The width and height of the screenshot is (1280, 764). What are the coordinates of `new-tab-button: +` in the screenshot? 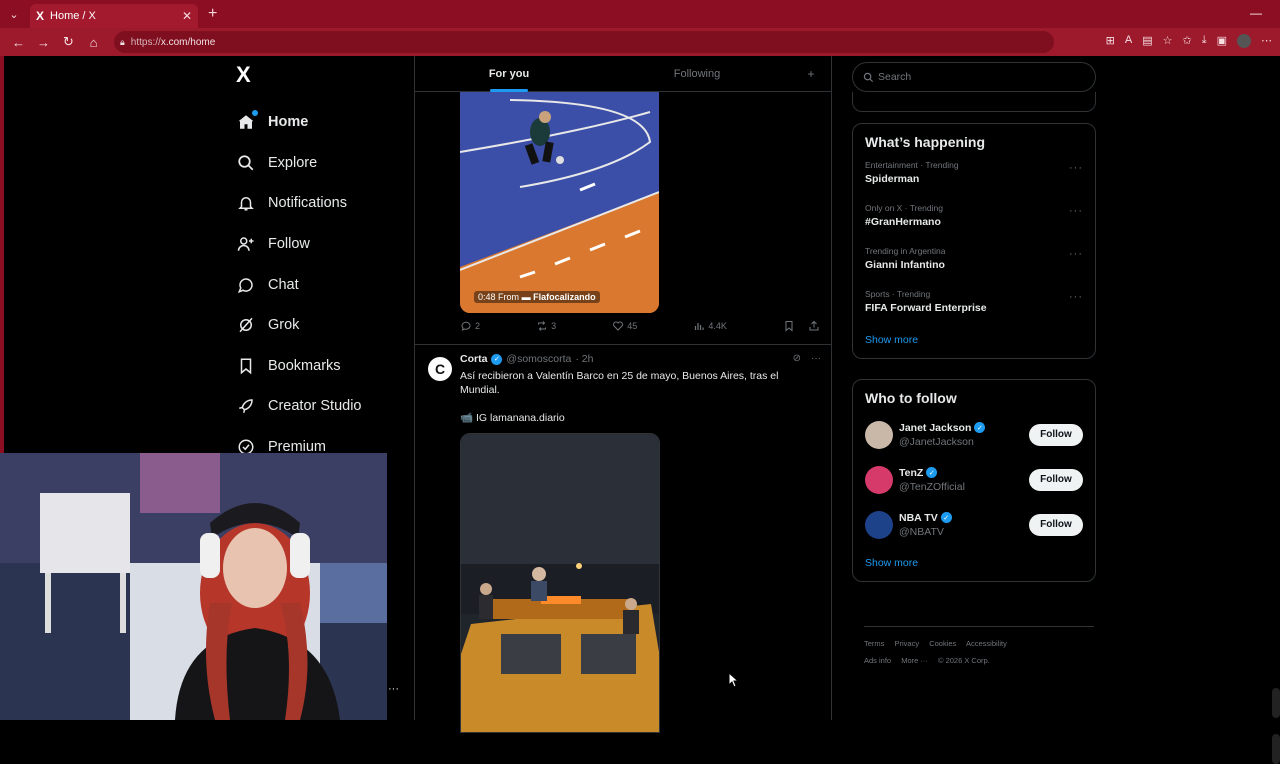 It's located at (212, 14).